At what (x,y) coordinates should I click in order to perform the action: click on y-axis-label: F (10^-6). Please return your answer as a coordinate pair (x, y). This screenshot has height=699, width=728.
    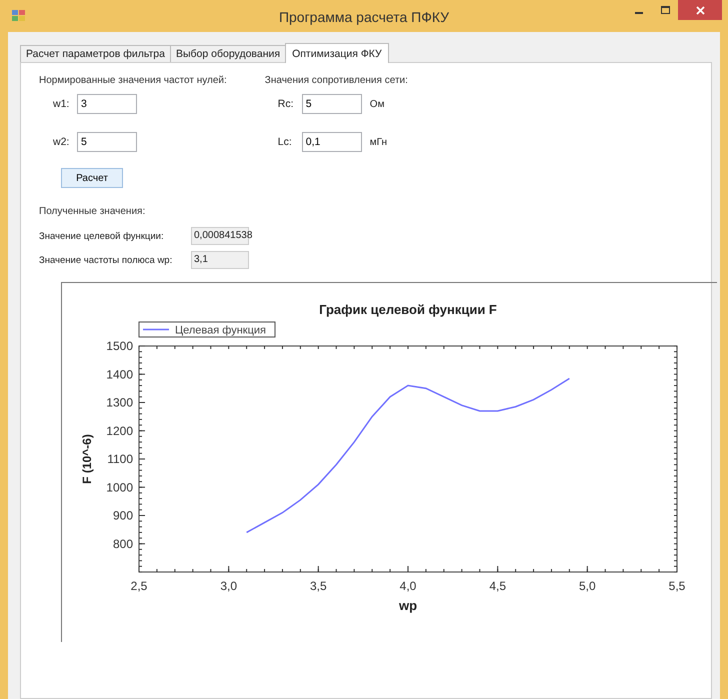
    Looking at the image, I should click on (87, 459).